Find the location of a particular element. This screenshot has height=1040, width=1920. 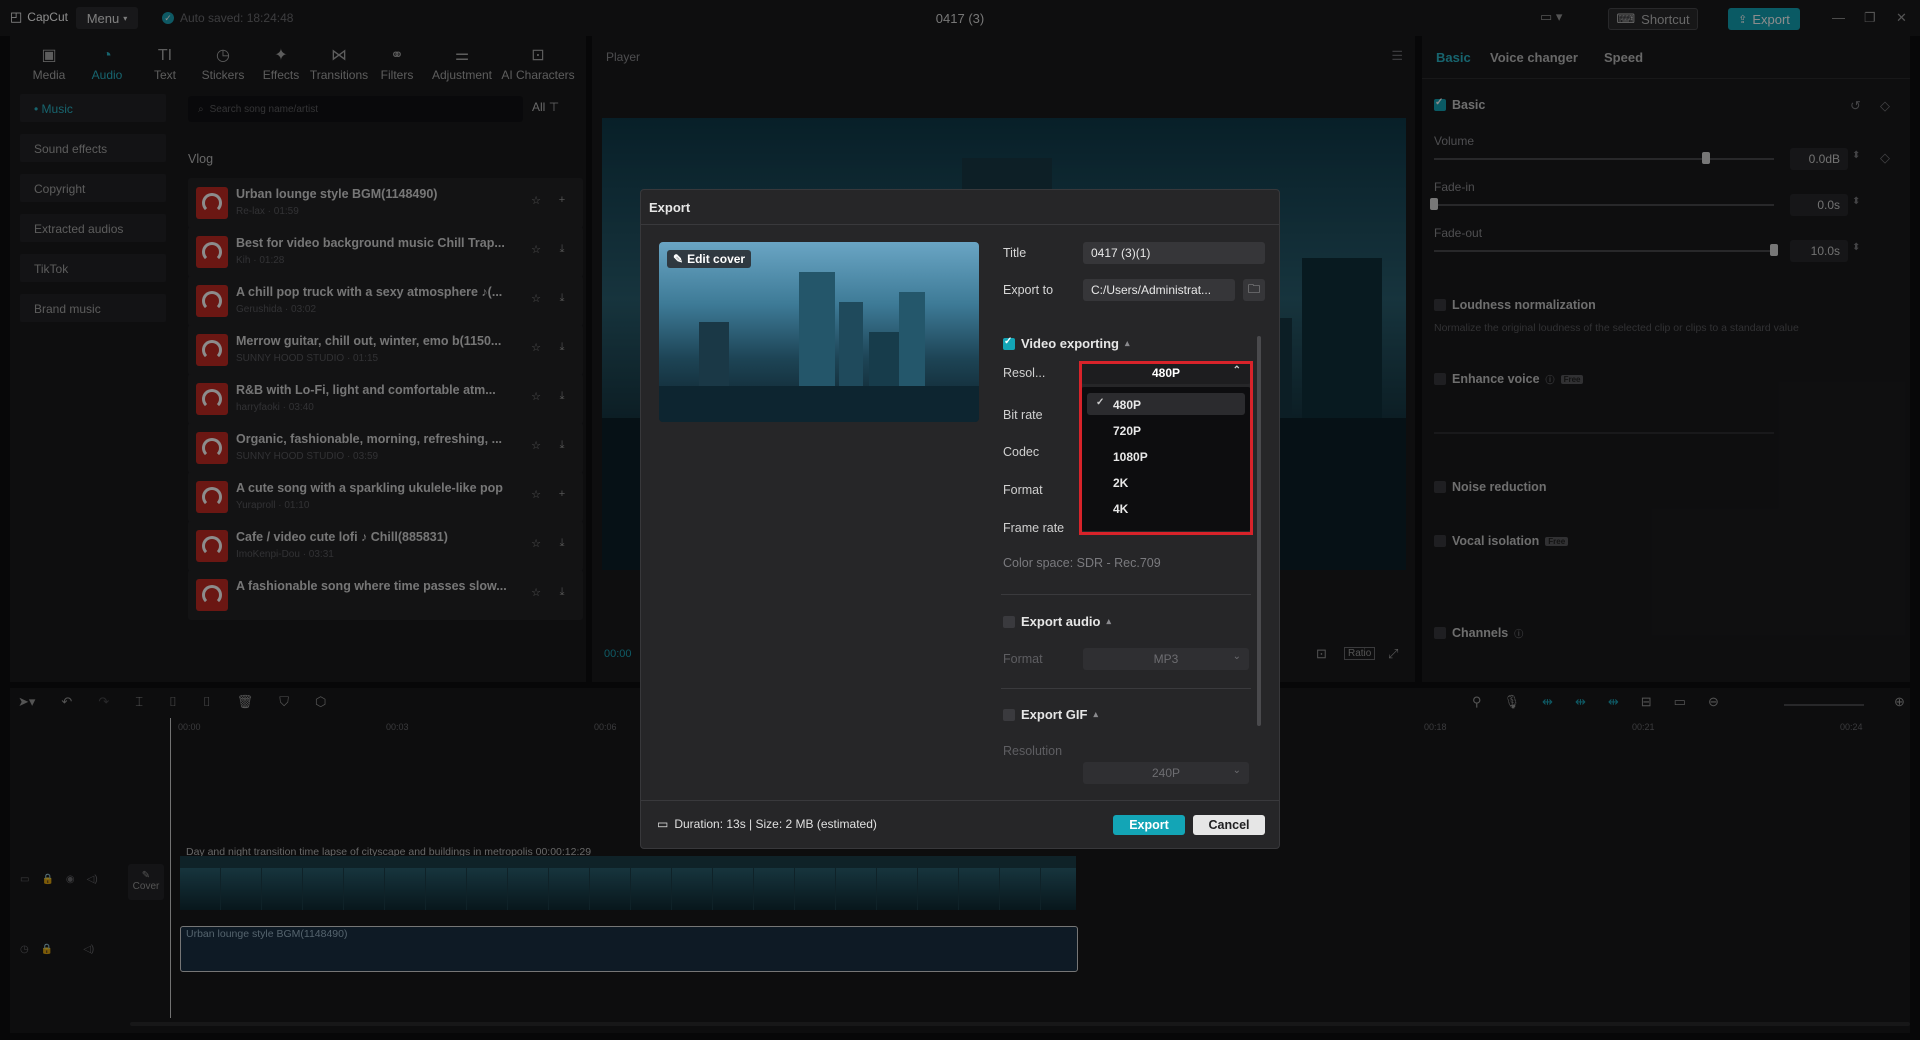

edit-icon: ✎ is located at coordinates (678, 259).